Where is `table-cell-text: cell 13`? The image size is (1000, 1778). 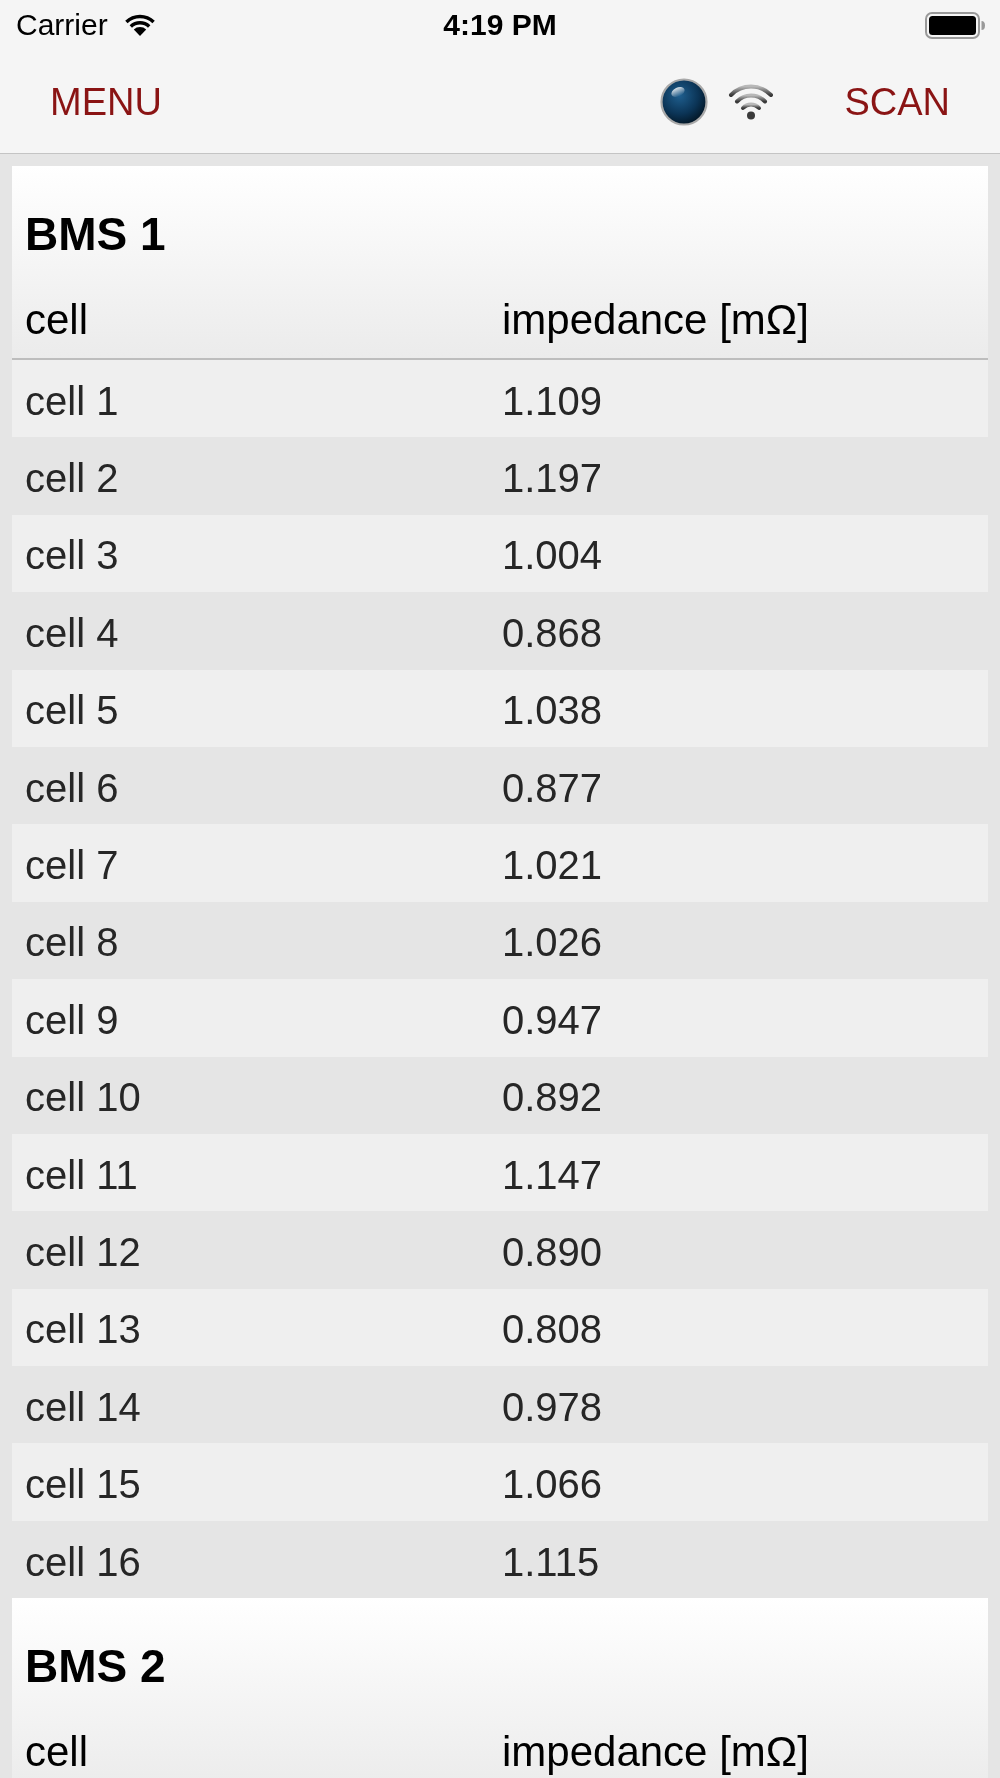
table-cell-text: cell 13 is located at coordinates (83, 1329).